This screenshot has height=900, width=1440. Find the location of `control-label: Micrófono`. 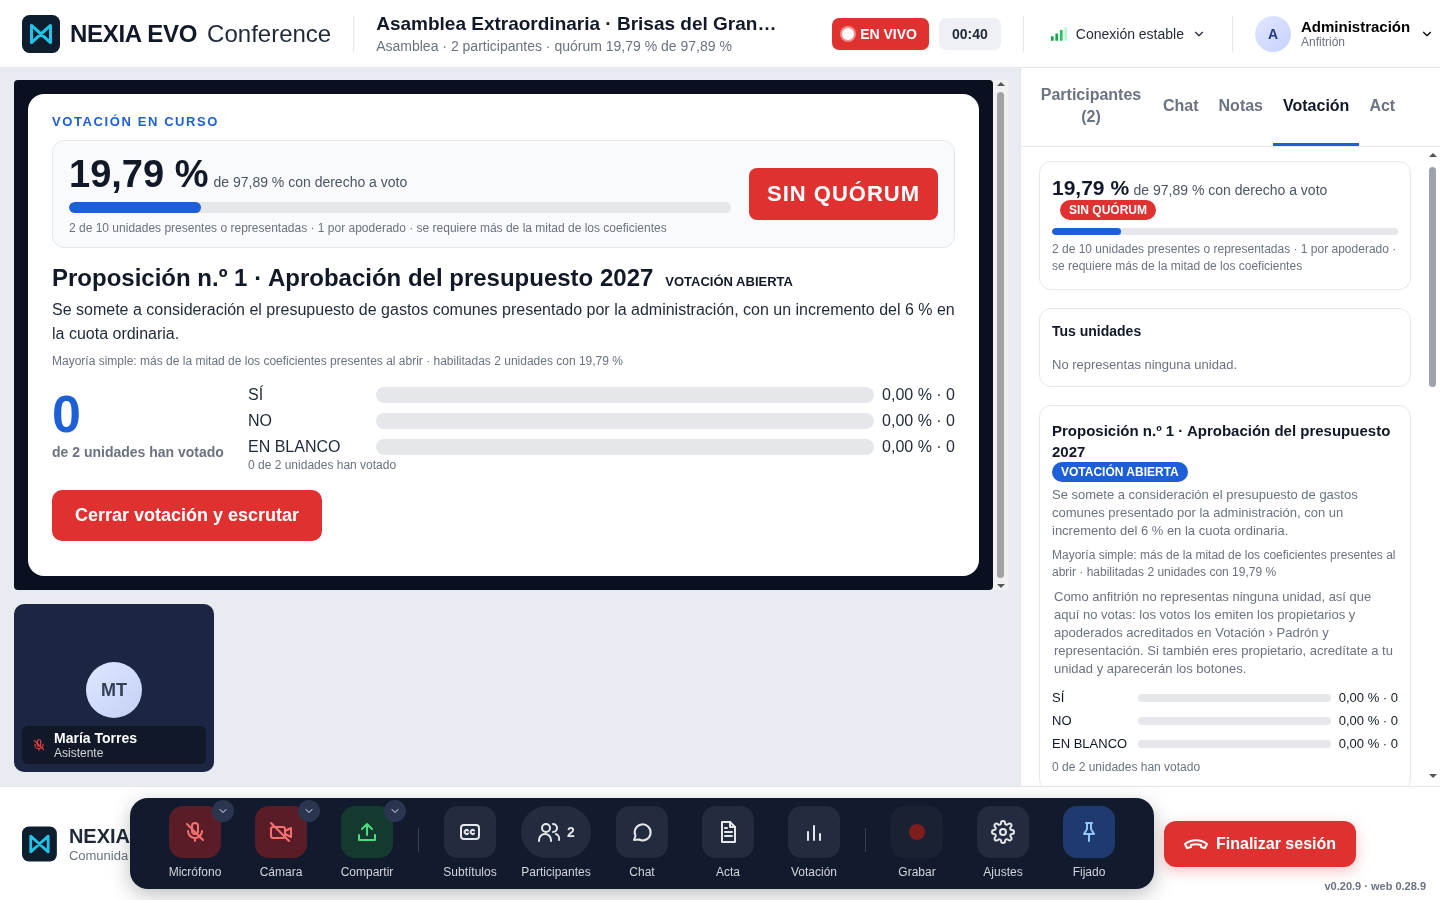

control-label: Micrófono is located at coordinates (195, 872).